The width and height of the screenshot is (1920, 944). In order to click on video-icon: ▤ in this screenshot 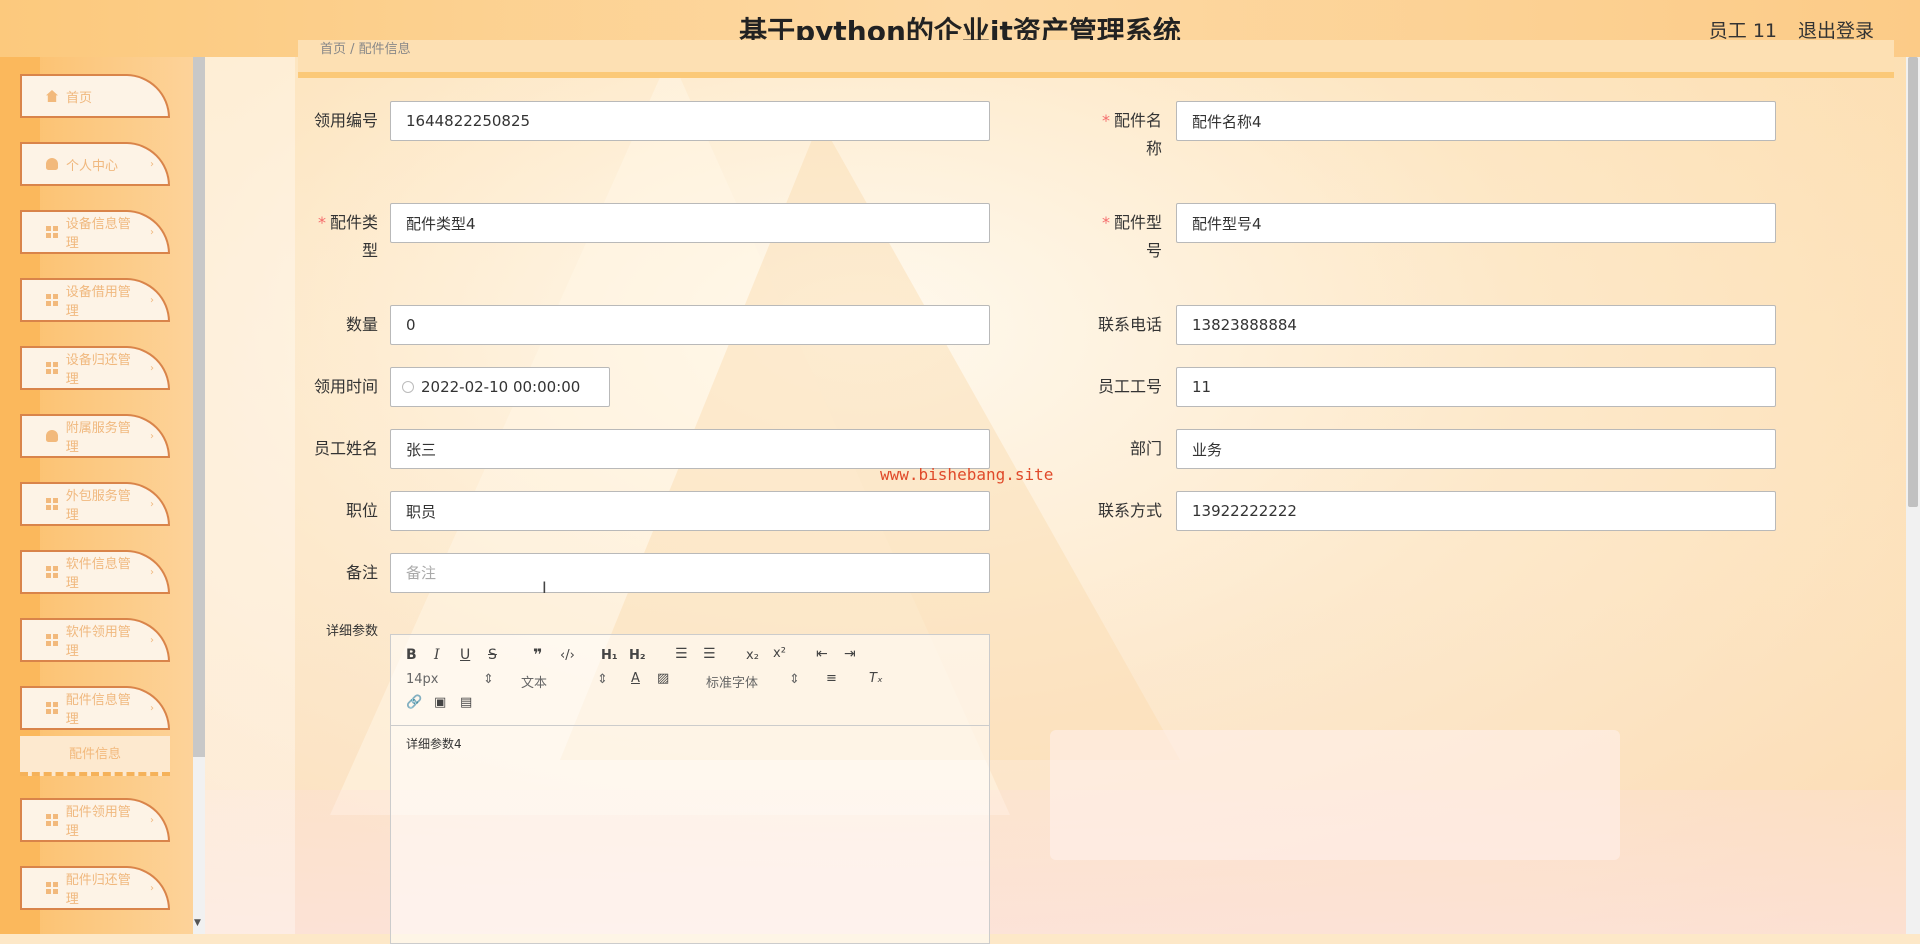, I will do `click(466, 702)`.